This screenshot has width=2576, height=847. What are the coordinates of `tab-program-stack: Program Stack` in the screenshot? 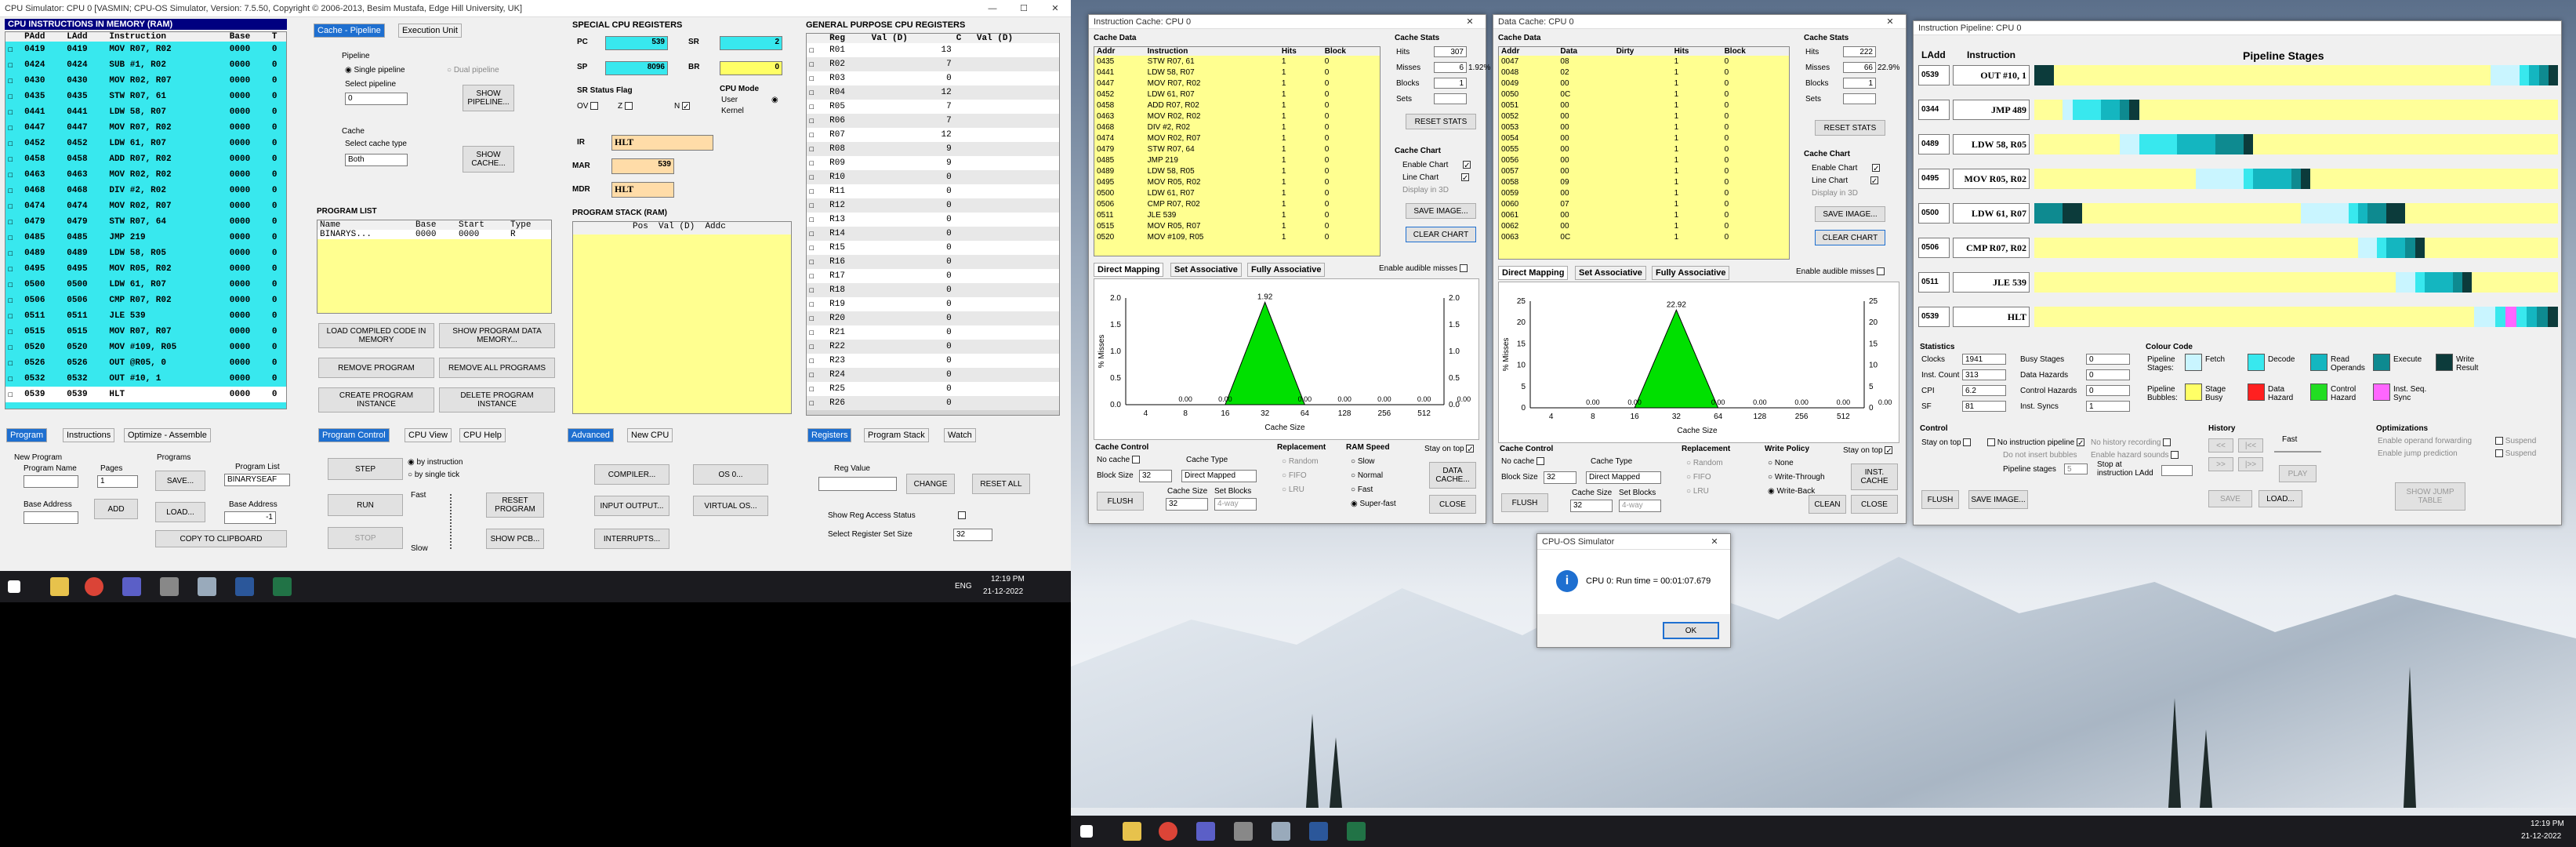 It's located at (896, 435).